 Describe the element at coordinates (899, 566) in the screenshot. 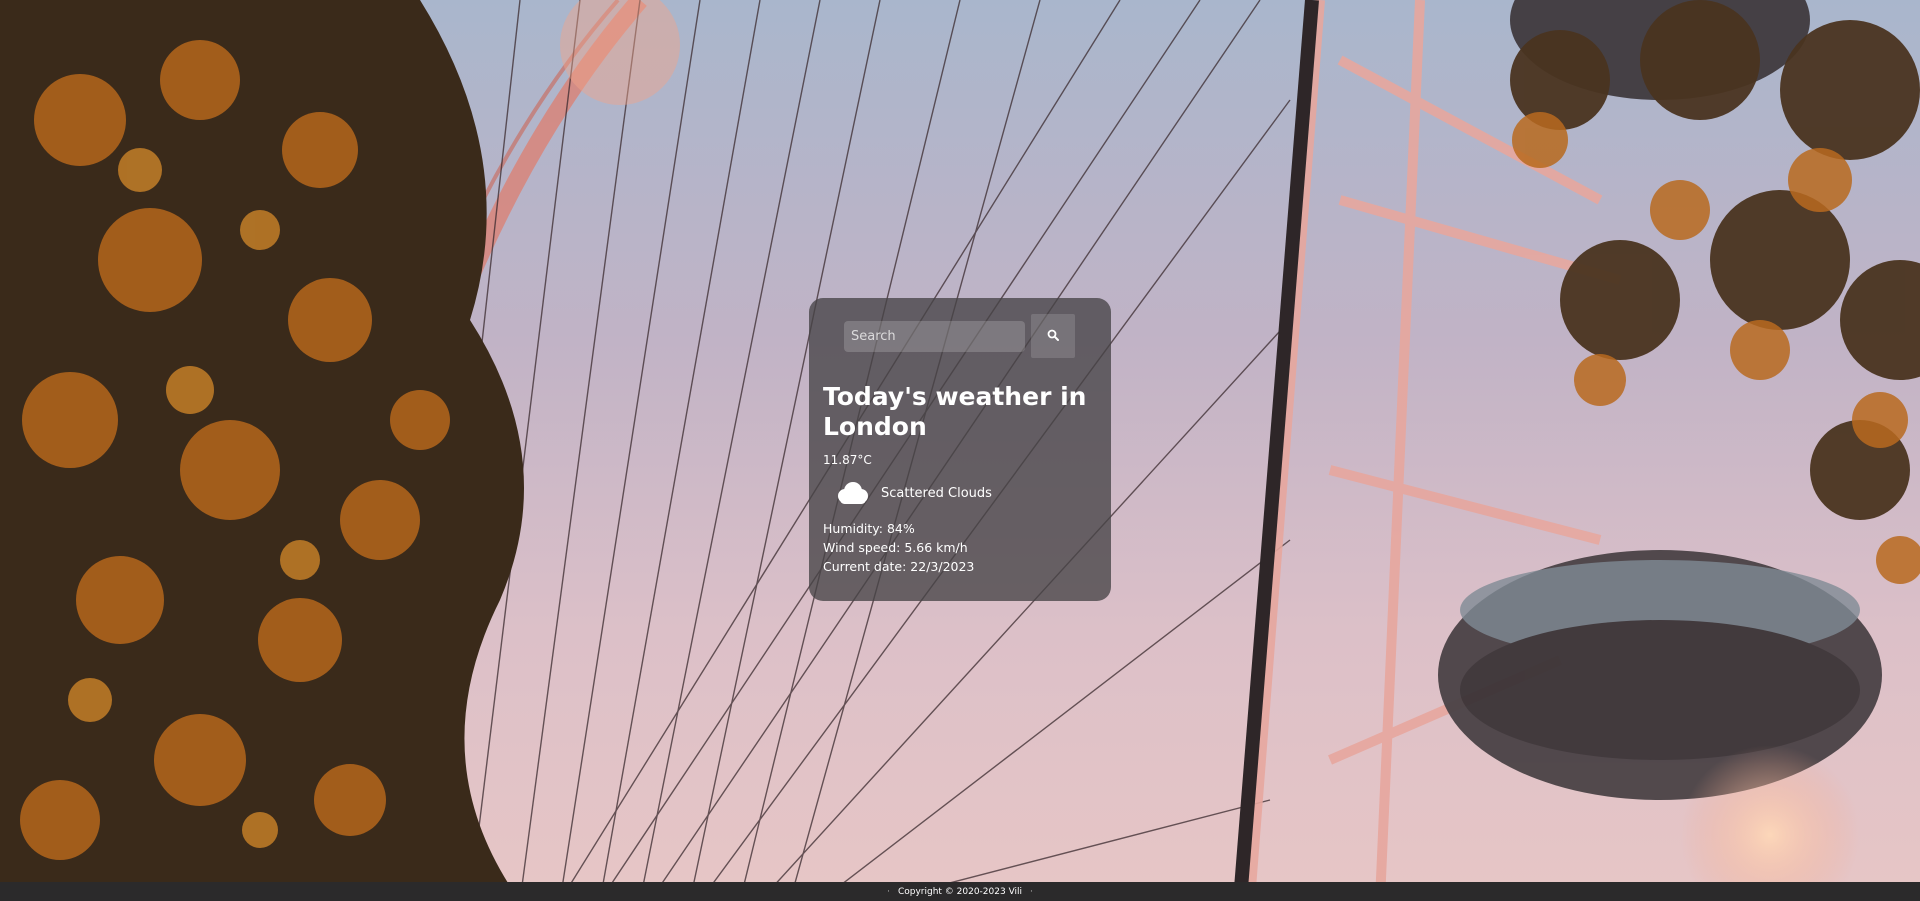

I see `current-date: Current date: 22/3/2023` at that location.